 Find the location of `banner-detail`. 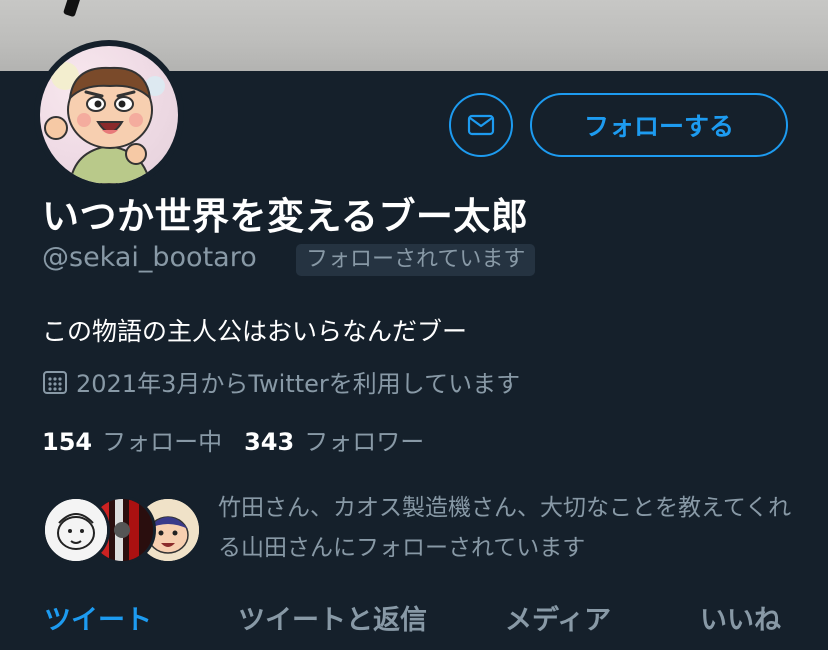

banner-detail is located at coordinates (72, 9).